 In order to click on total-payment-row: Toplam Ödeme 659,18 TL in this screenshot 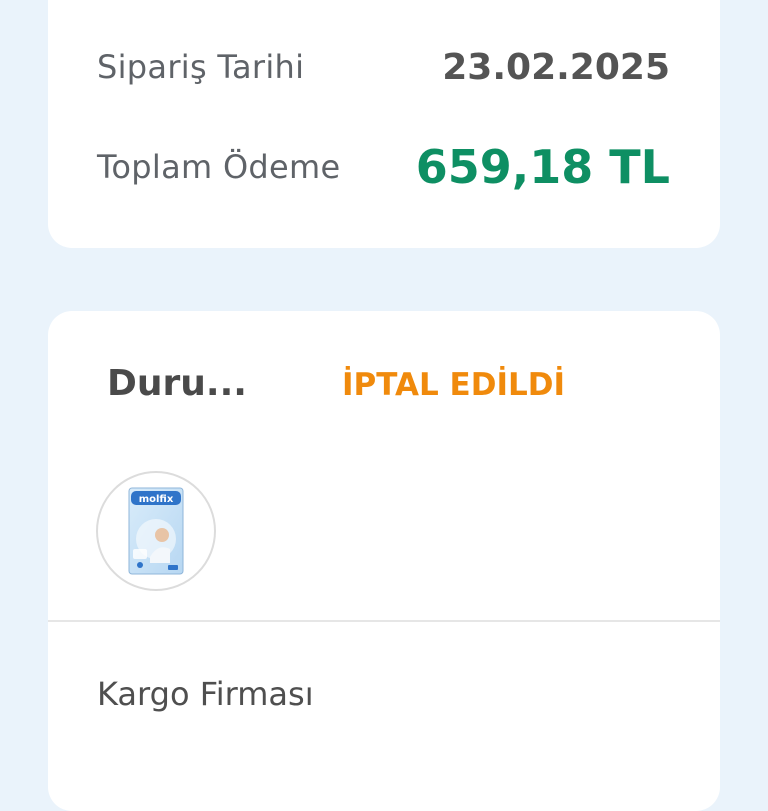, I will do `click(383, 167)`.